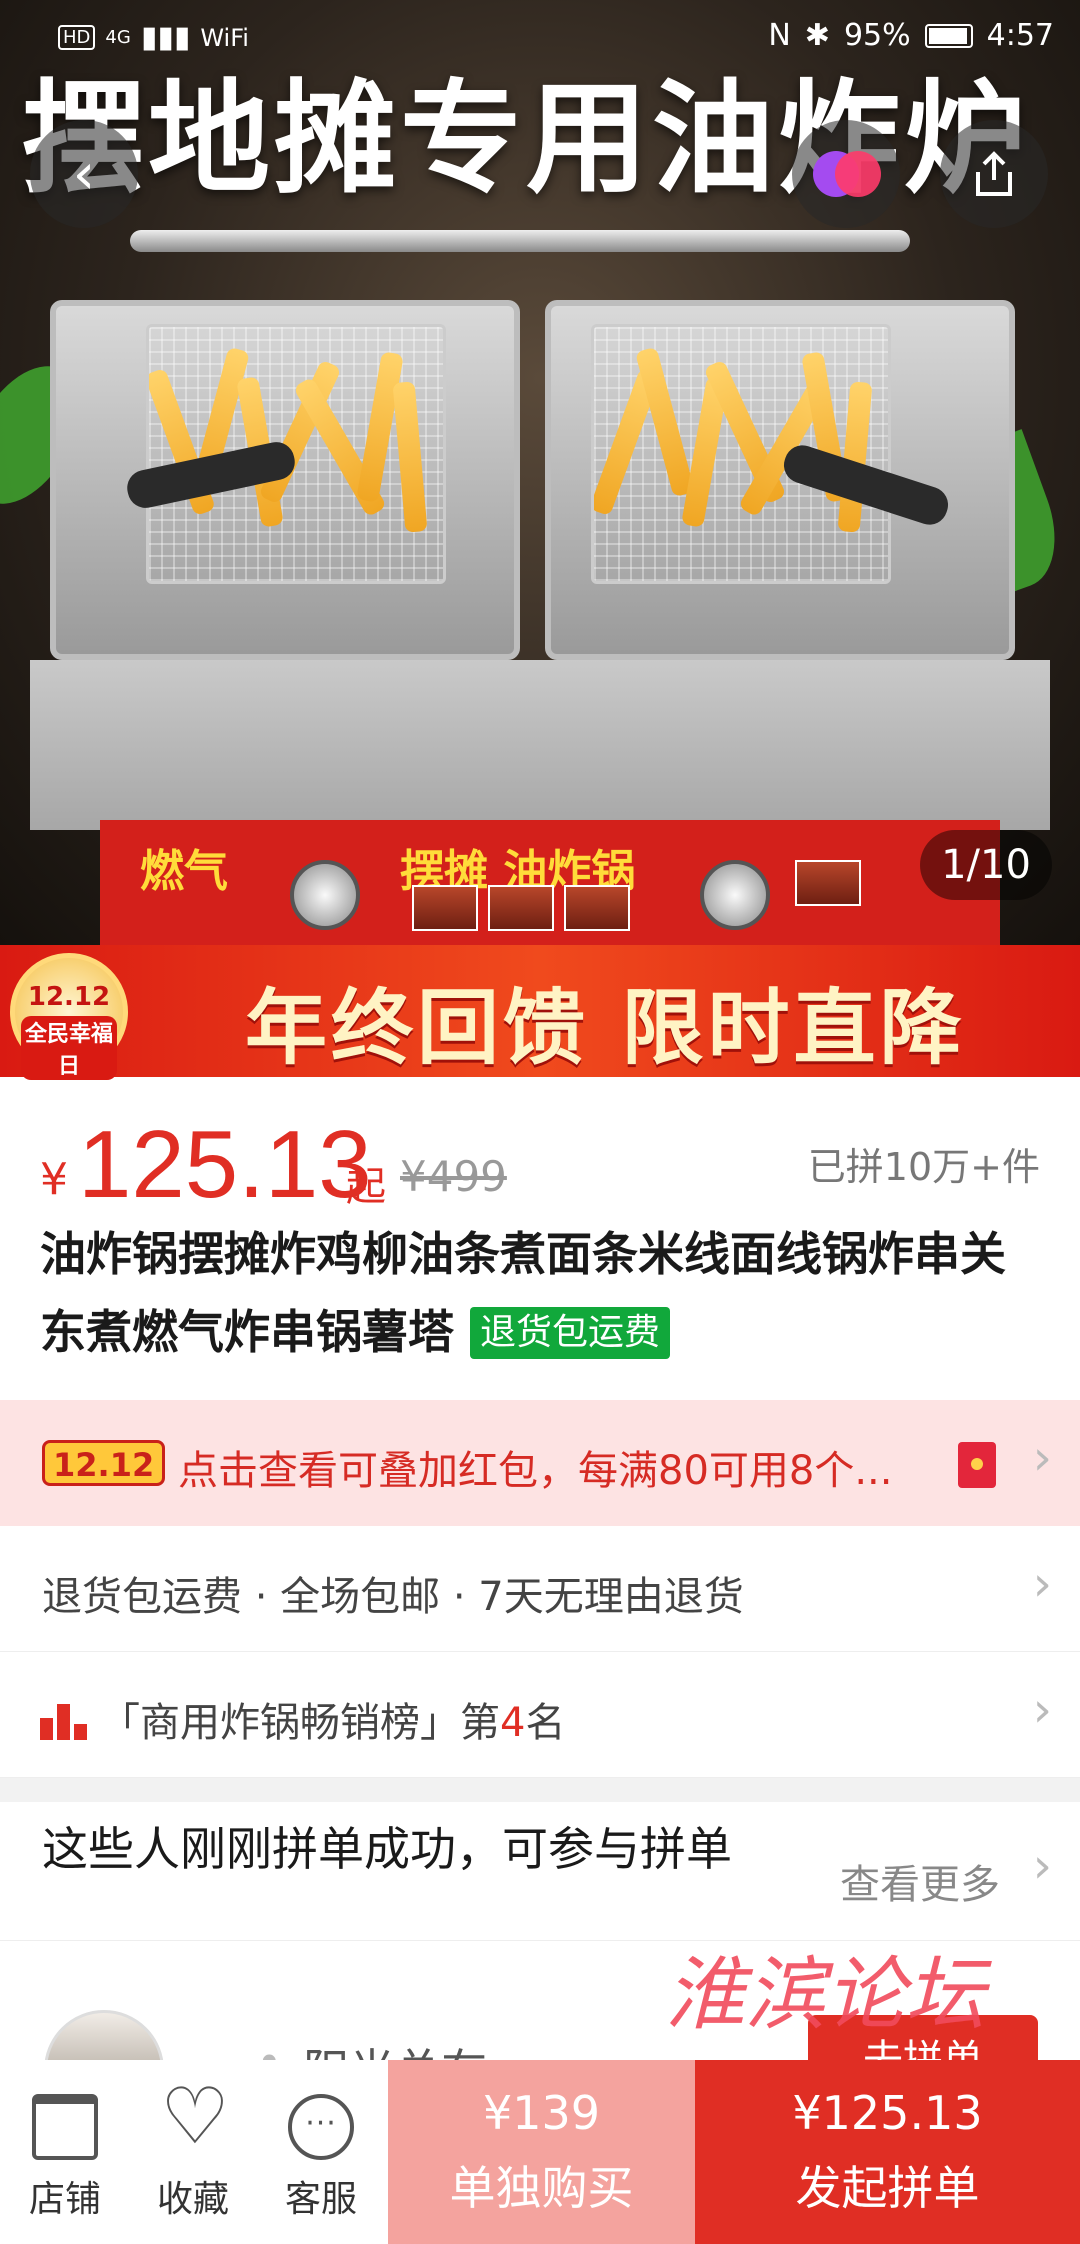 This screenshot has height=2244, width=1080. Describe the element at coordinates (225, 1164) in the screenshot. I see `price-value: 125.13` at that location.